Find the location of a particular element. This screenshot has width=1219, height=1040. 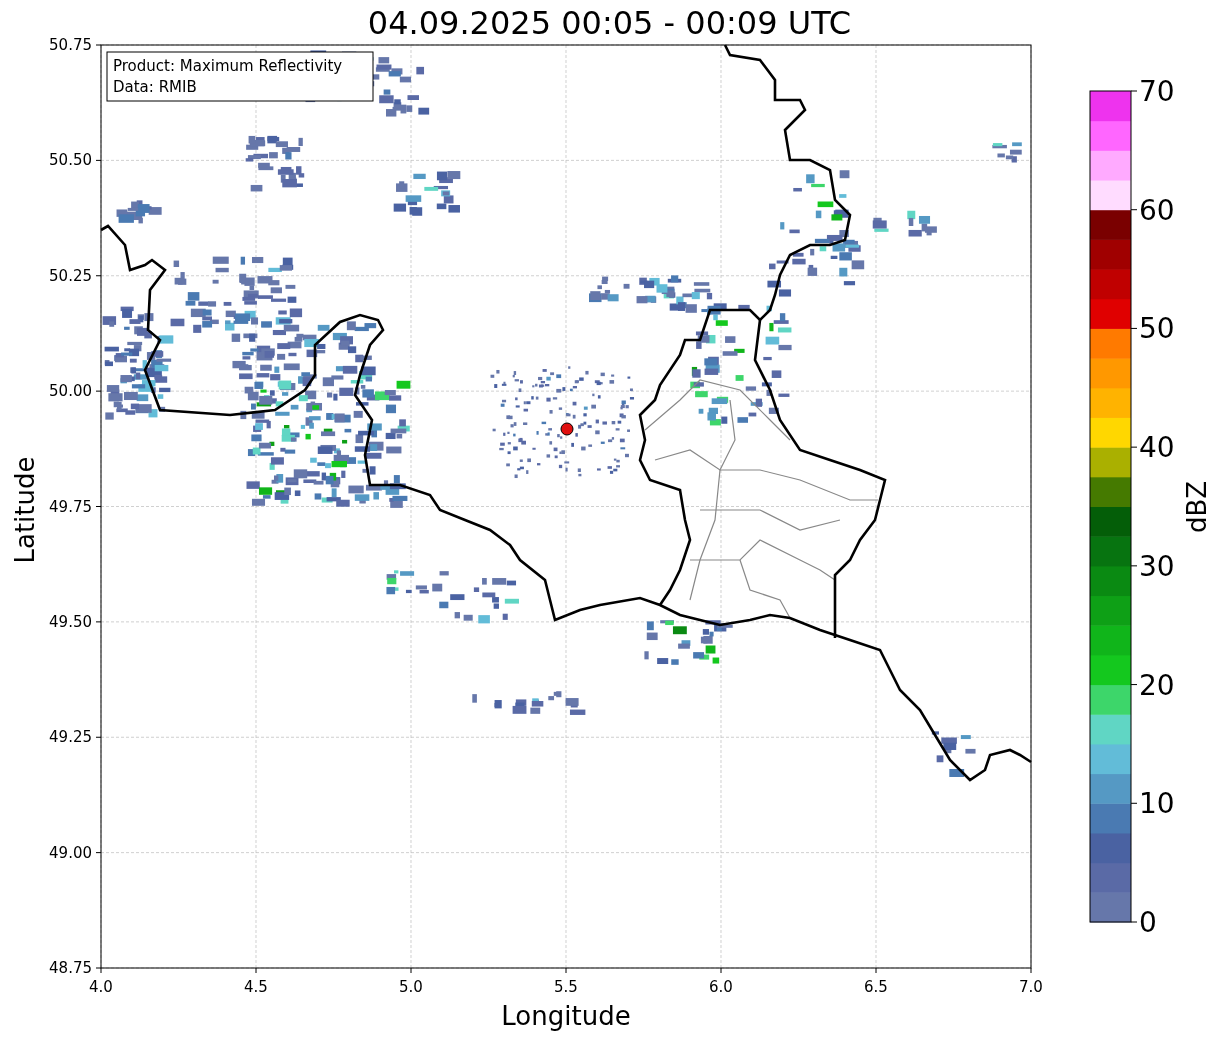

y-axis-label: Latitude is located at coordinates (25, 510).